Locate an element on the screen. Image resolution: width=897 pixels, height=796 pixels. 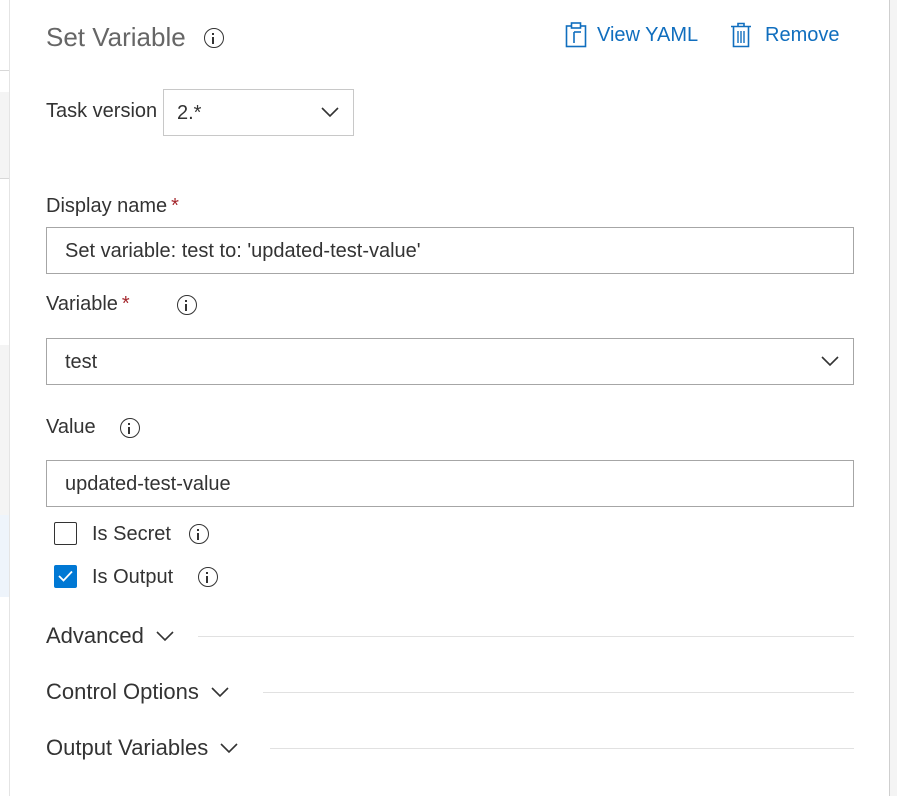
remove-button: Remove is located at coordinates (785, 35).